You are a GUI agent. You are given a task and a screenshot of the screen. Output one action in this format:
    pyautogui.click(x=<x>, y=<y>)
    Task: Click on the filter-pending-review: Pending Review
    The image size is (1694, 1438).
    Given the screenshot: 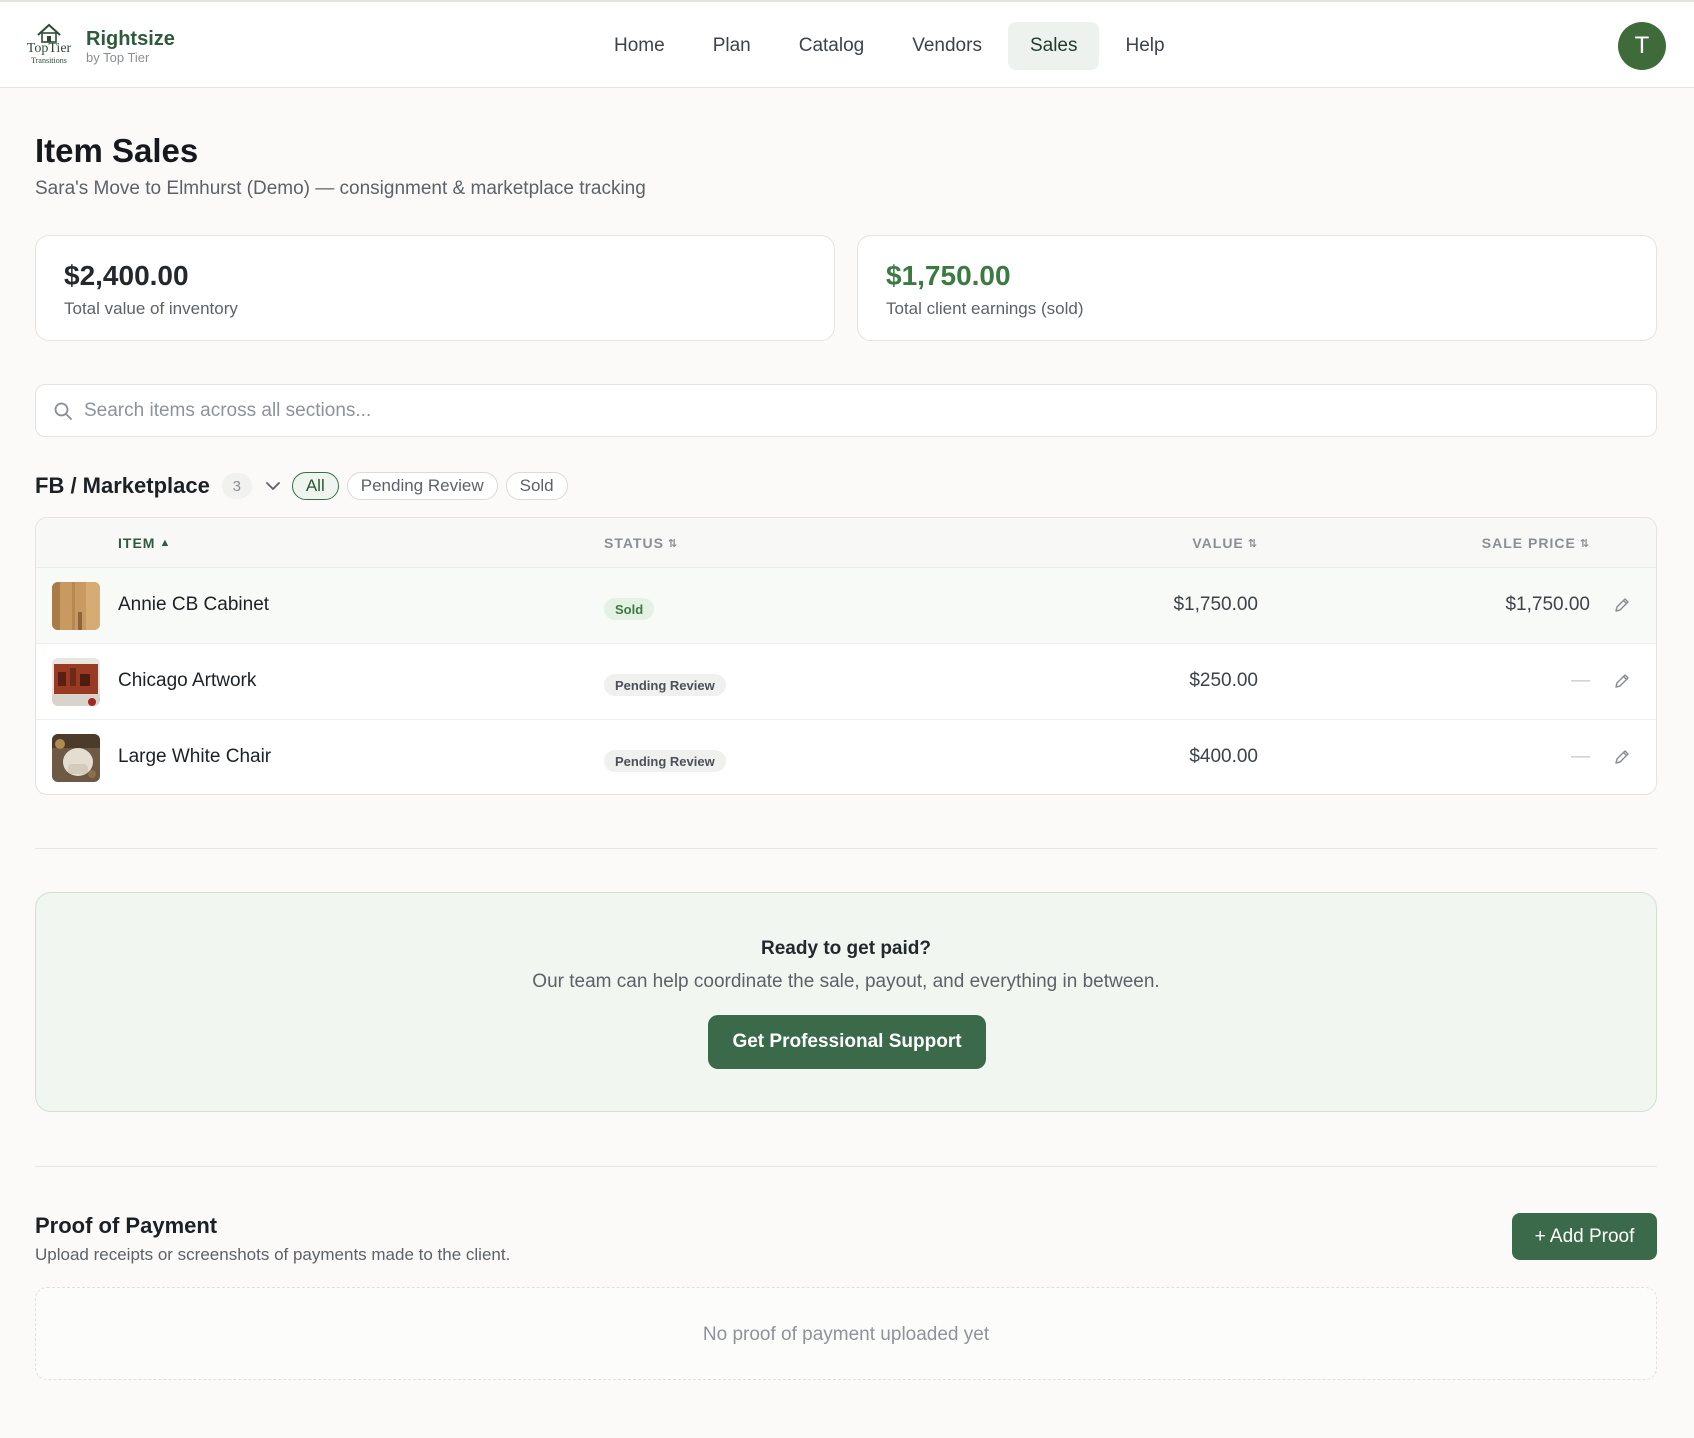 What is the action you would take?
    pyautogui.click(x=422, y=486)
    